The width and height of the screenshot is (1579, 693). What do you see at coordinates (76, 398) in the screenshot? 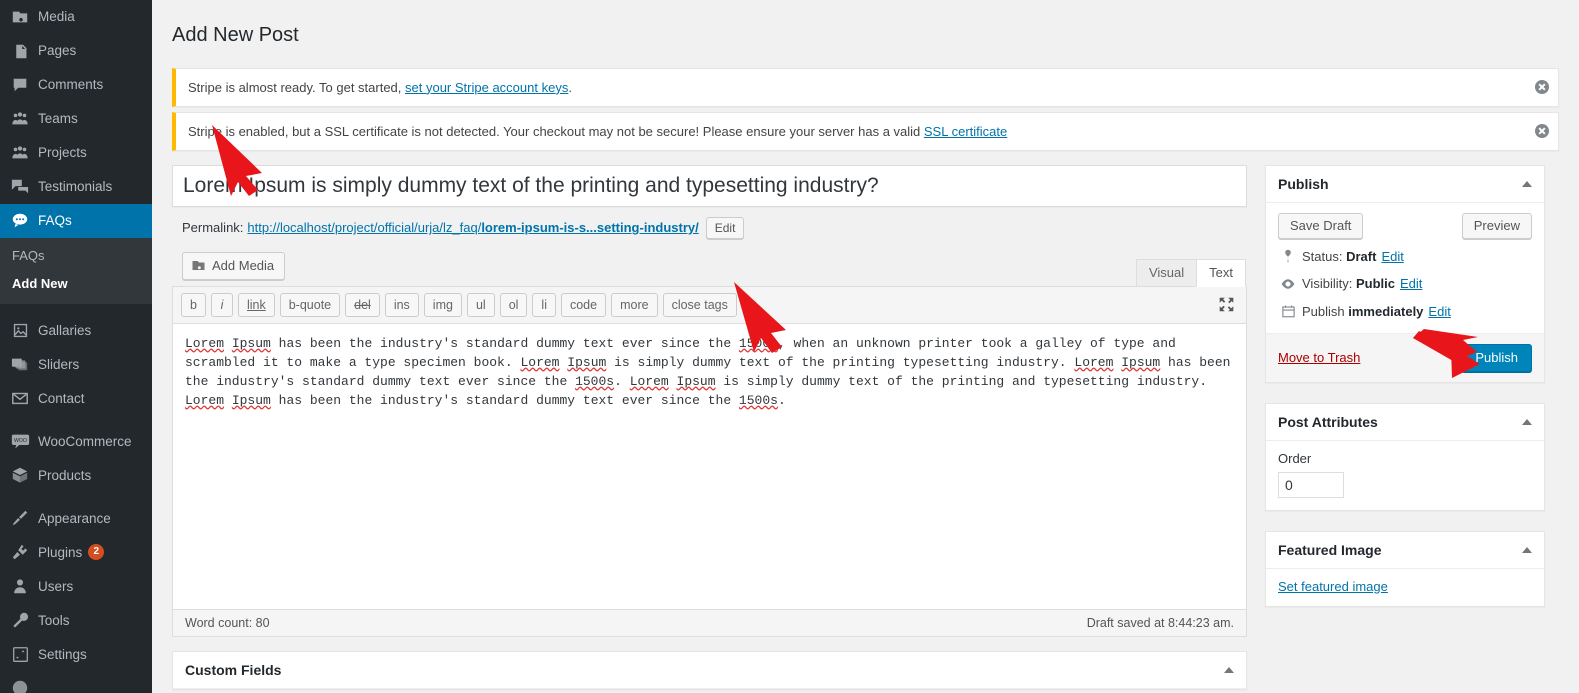
I see `sidebar-item-contact: Contact` at bounding box center [76, 398].